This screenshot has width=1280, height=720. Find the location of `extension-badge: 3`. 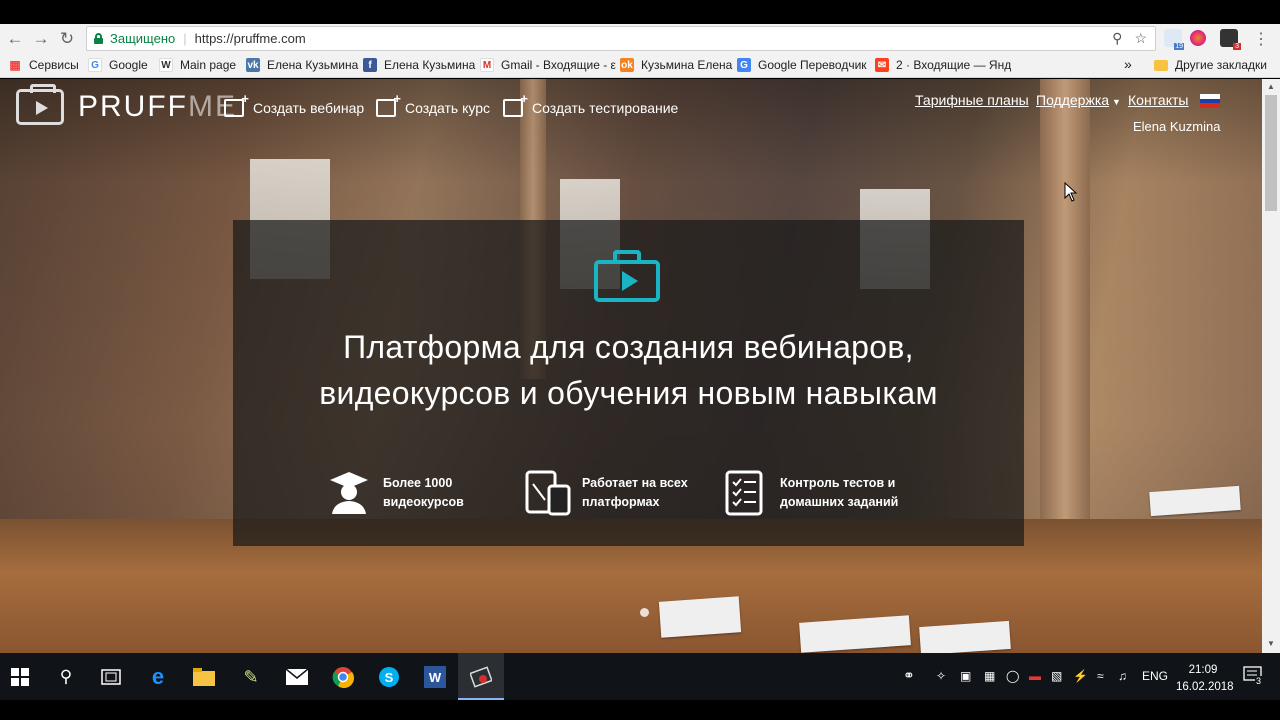

extension-badge: 3 is located at coordinates (1237, 46).